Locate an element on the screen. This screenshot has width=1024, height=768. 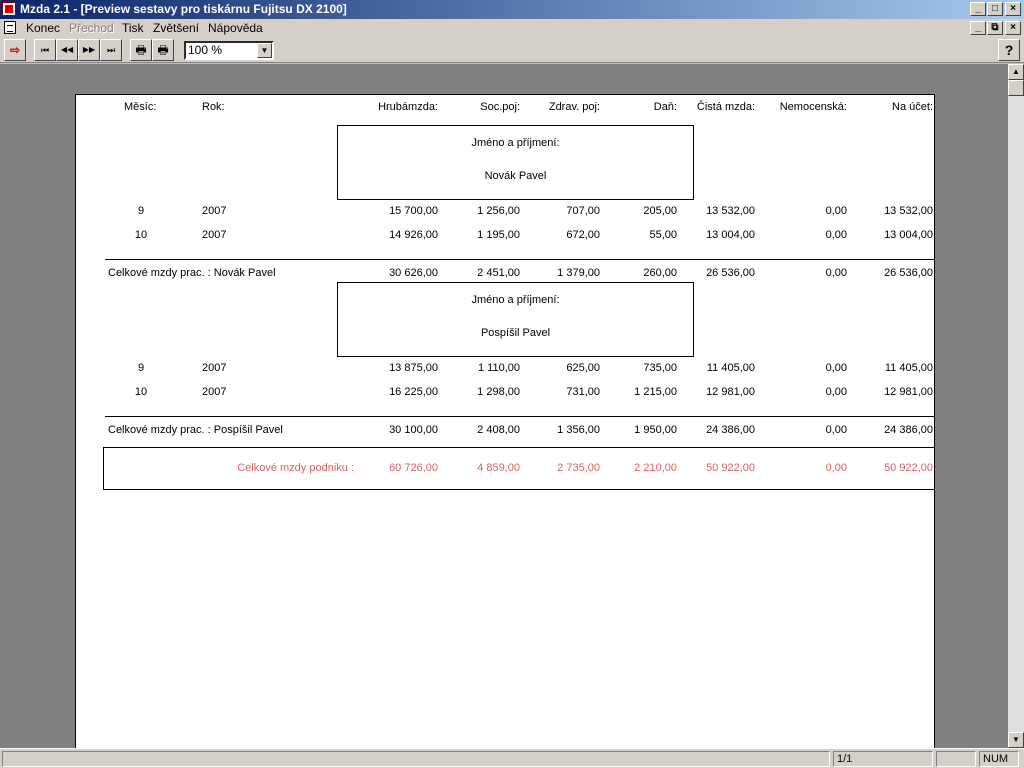
prev-page-icon: ◀◀ is located at coordinates (67, 50).